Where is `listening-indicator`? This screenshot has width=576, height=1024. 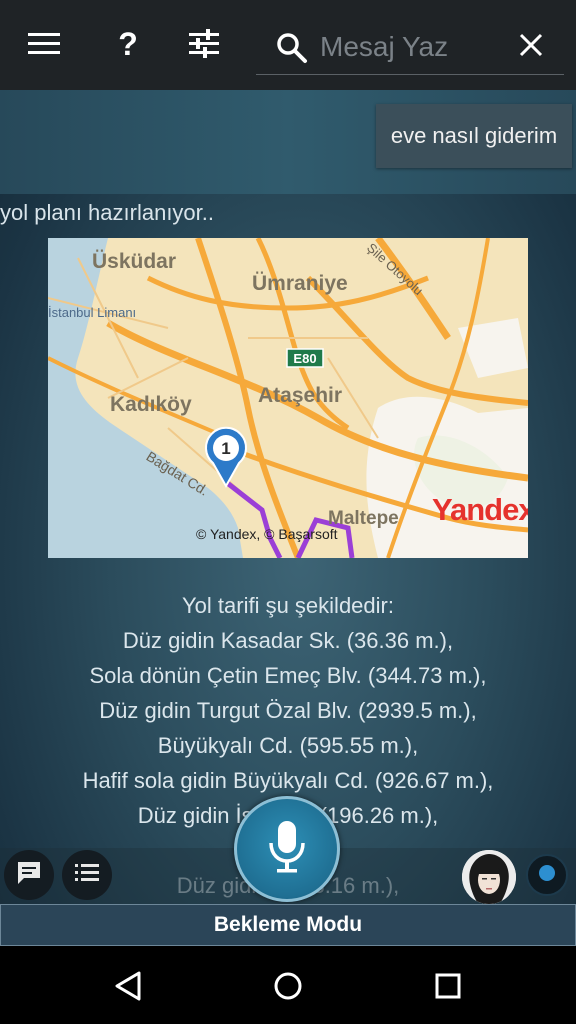 listening-indicator is located at coordinates (547, 875).